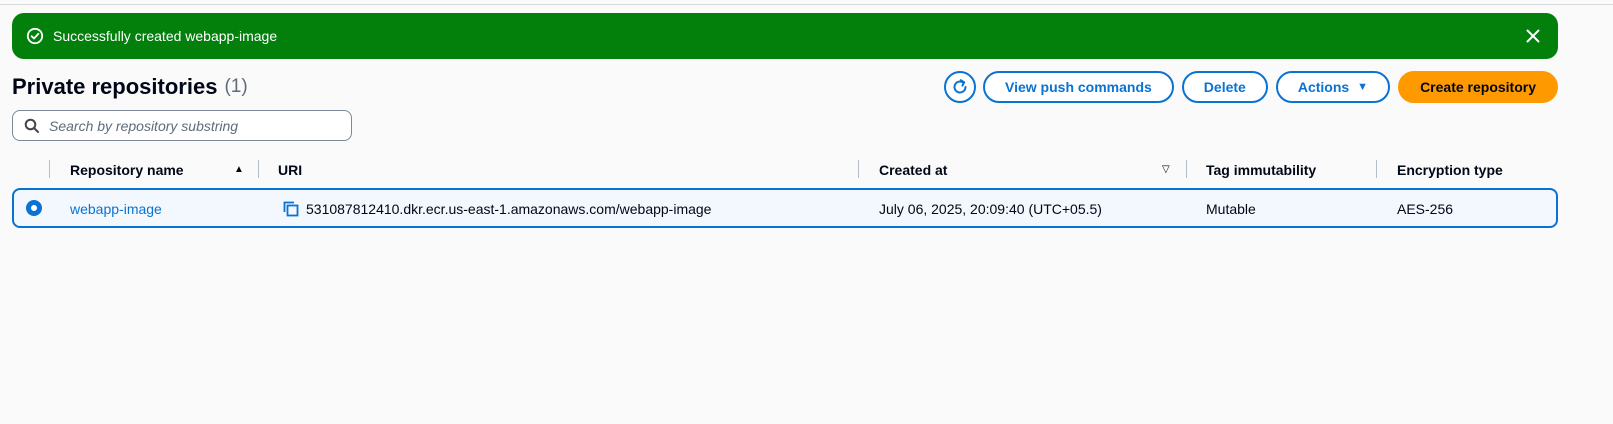 The image size is (1613, 424). I want to click on view-push-commands-button: View push commands, so click(1078, 87).